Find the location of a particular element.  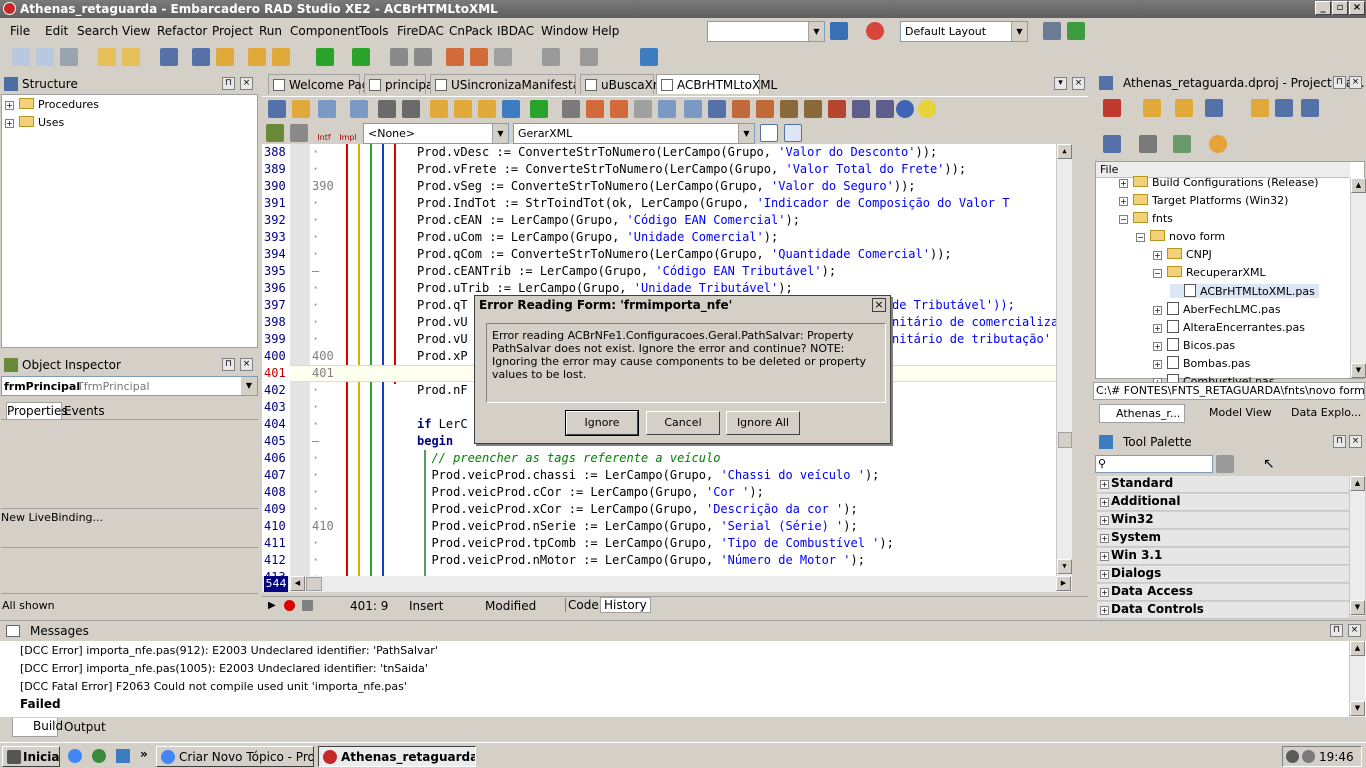

menu-window: Window is located at coordinates (564, 31).